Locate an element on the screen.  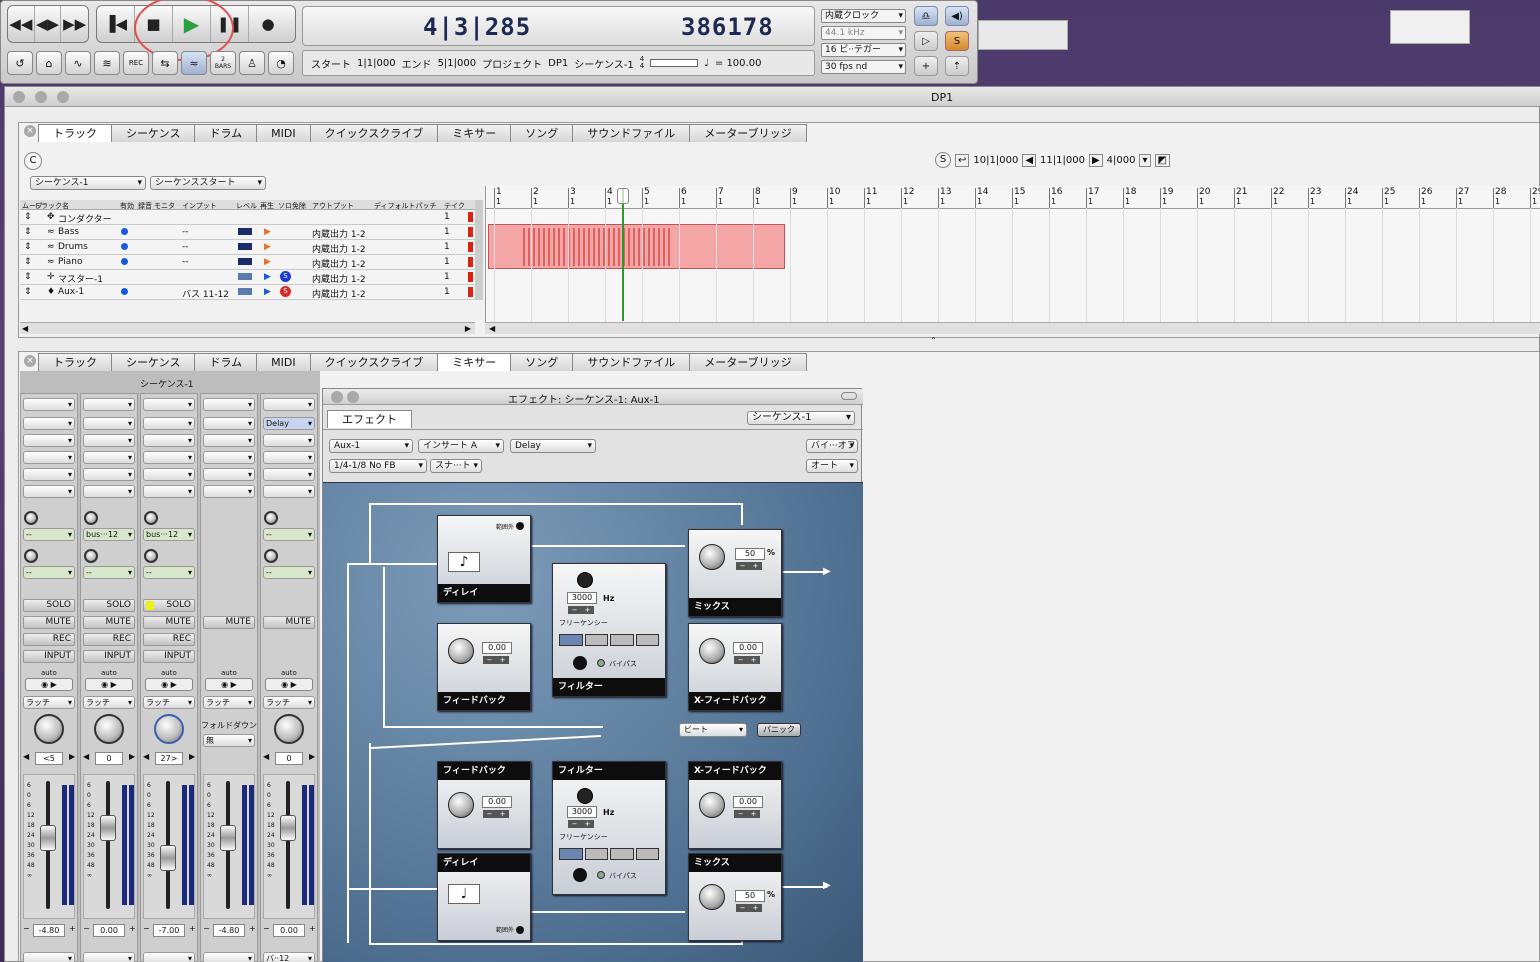
beat-select: ビート is located at coordinates (713, 730).